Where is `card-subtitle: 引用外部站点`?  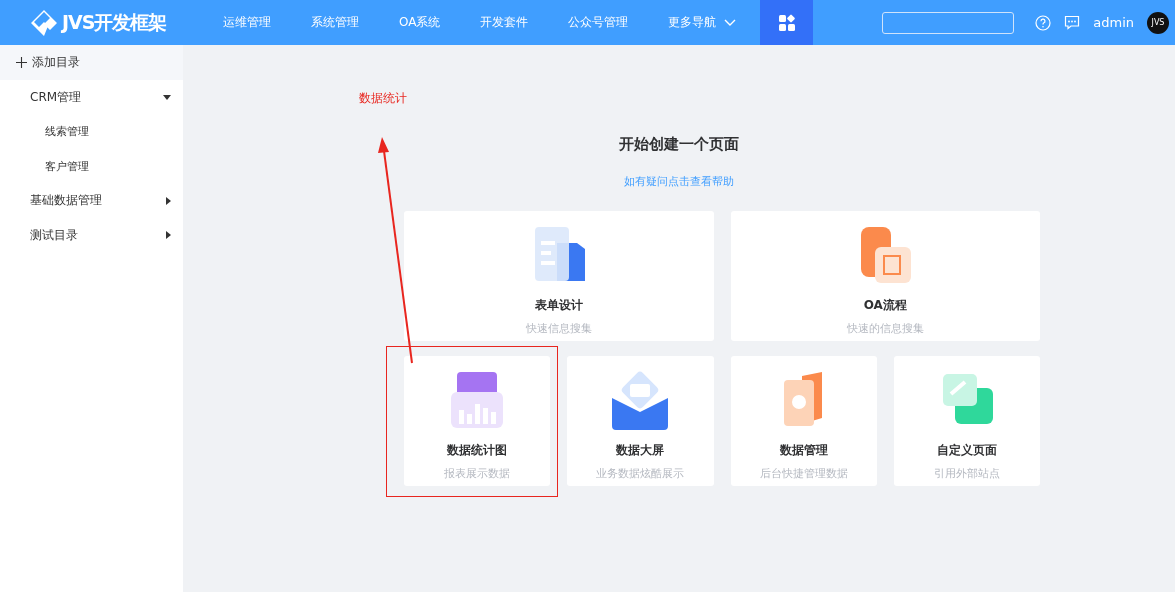
card-subtitle: 引用外部站点 is located at coordinates (966, 473).